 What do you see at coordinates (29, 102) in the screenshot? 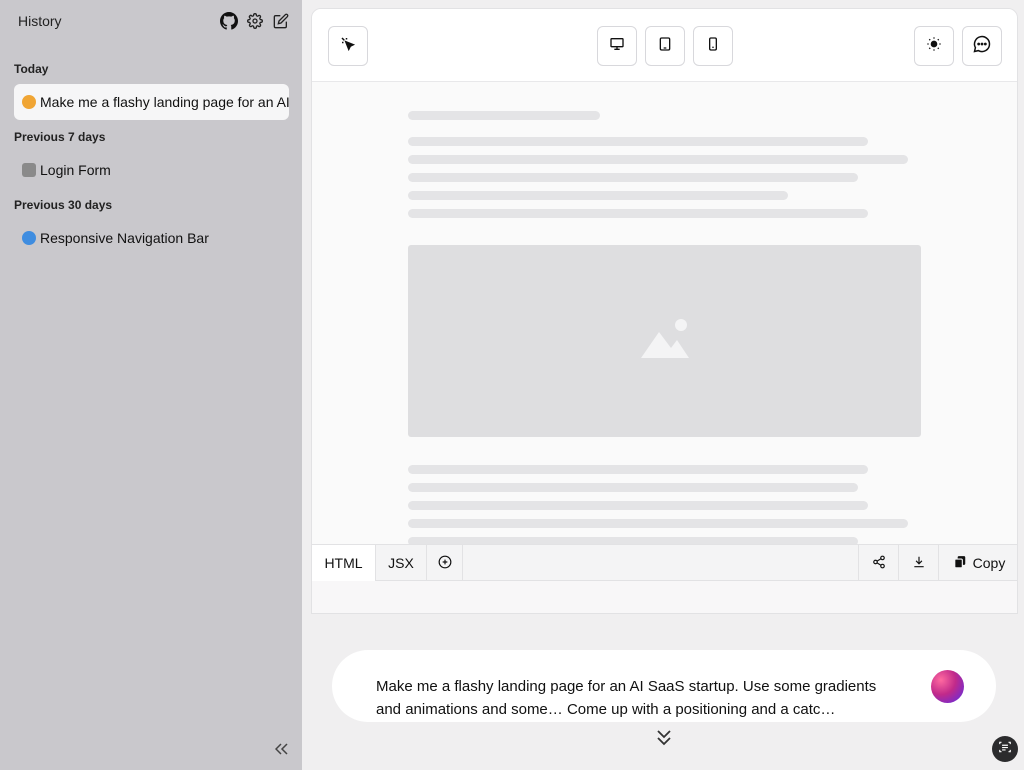
I see `face-emoji-icon` at bounding box center [29, 102].